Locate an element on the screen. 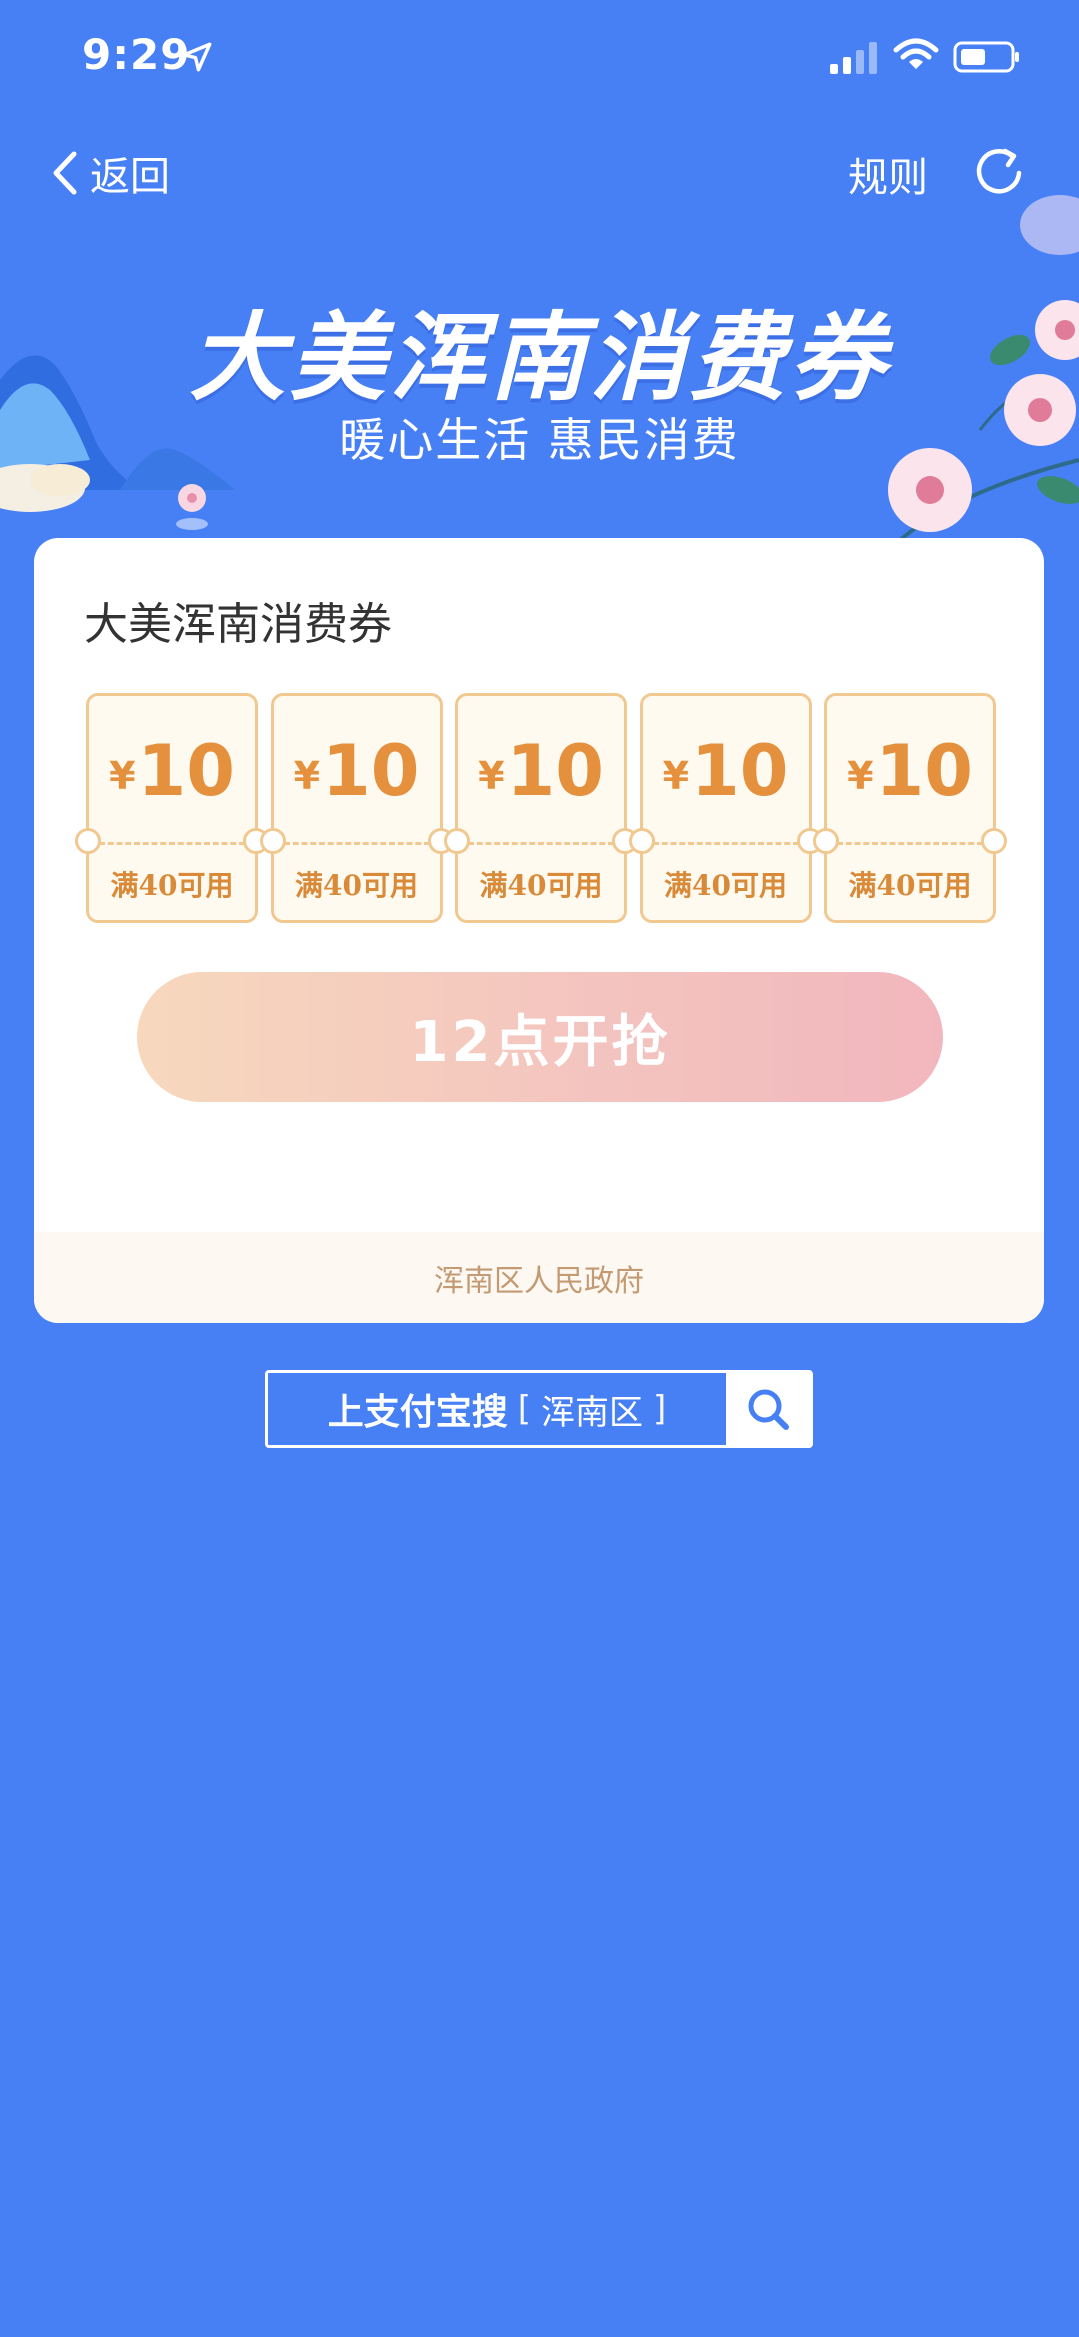 Image resolution: width=1079 pixels, height=2337 pixels. card-title: 大美浑南消费券 is located at coordinates (238, 624).